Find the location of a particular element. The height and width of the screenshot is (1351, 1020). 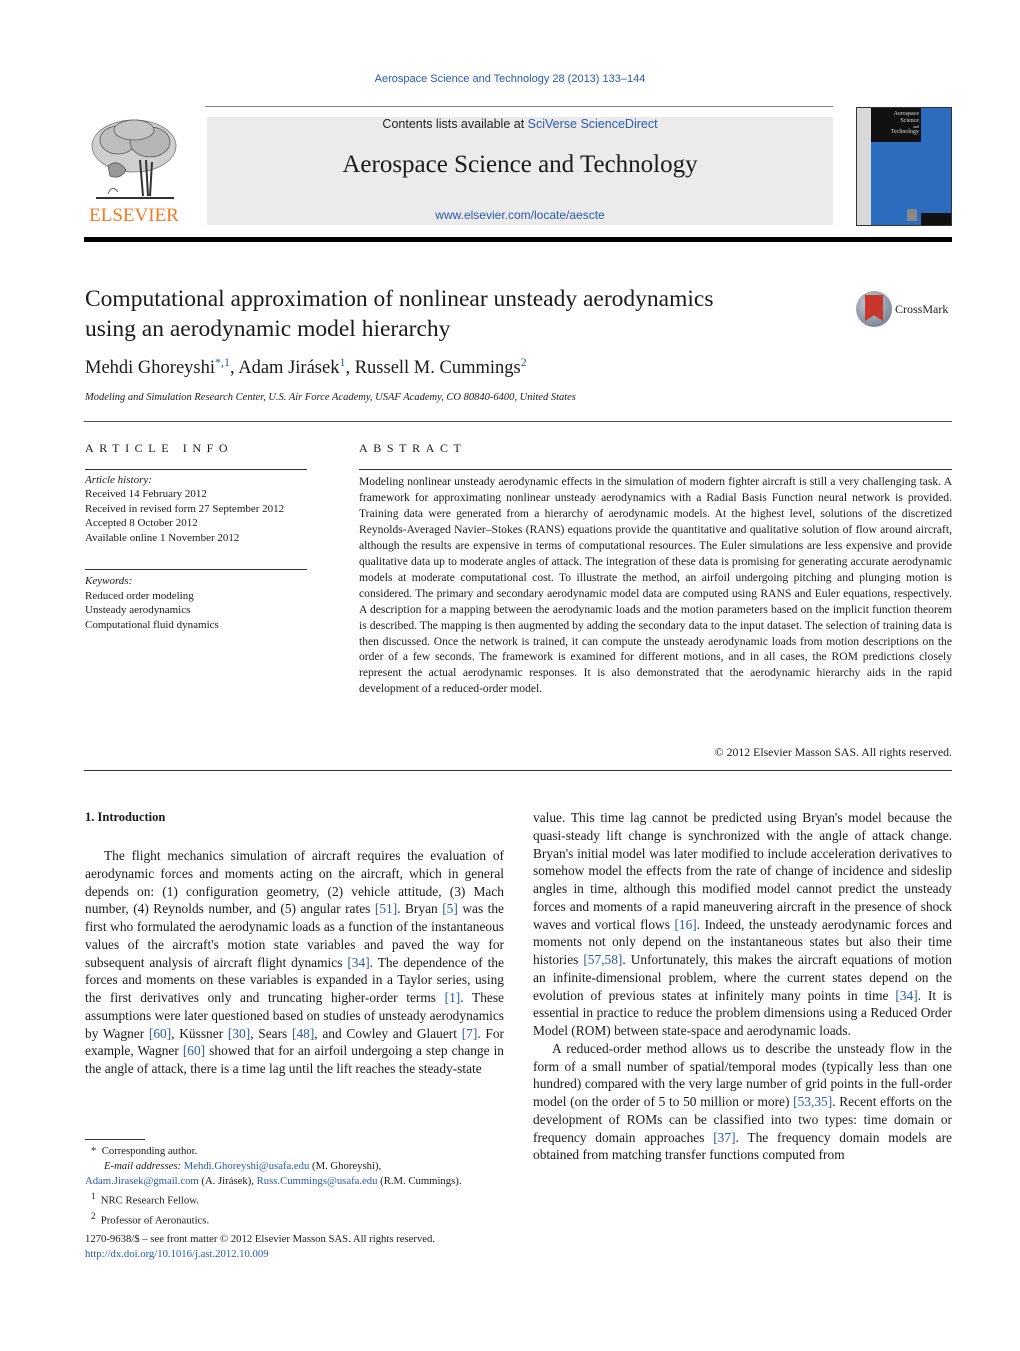

journal-cover-thumbnail: Aerospace Science and Technology is located at coordinates (904, 166).